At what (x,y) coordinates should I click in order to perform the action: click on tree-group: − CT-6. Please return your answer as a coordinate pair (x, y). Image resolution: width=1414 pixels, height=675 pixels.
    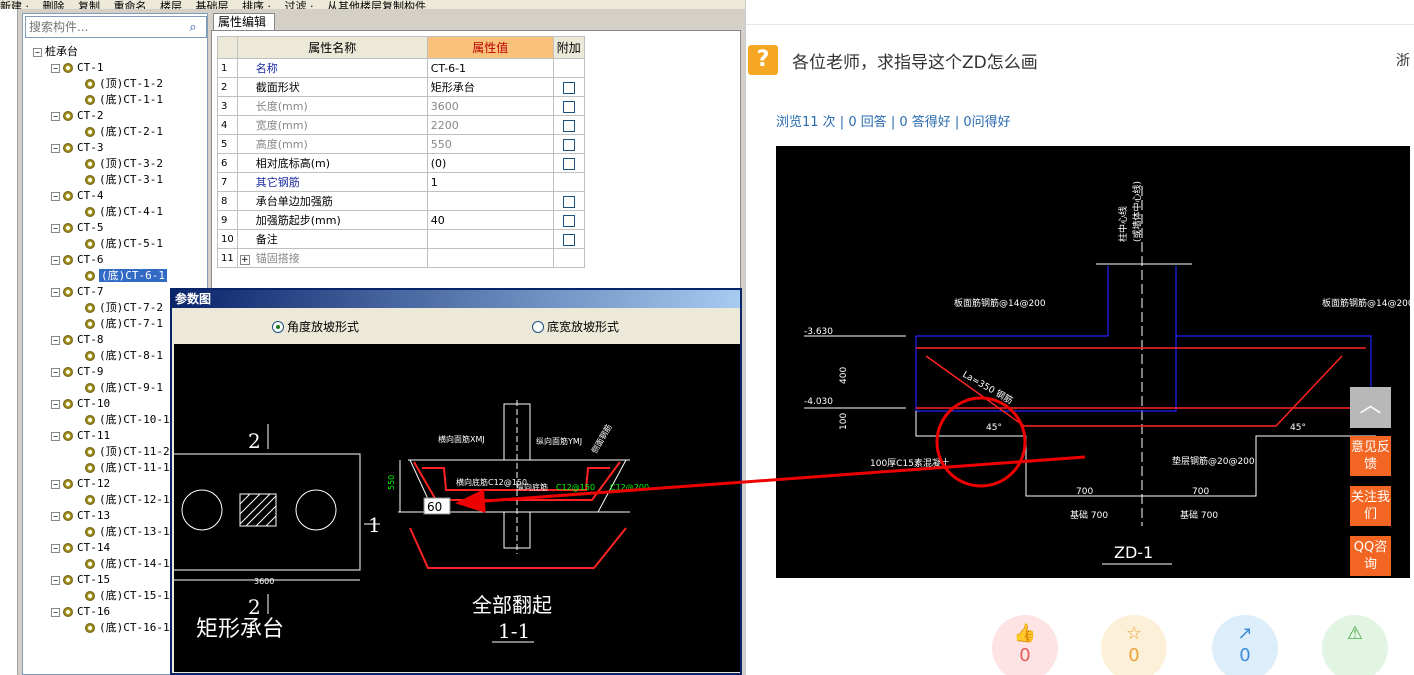
    Looking at the image, I should click on (117, 260).